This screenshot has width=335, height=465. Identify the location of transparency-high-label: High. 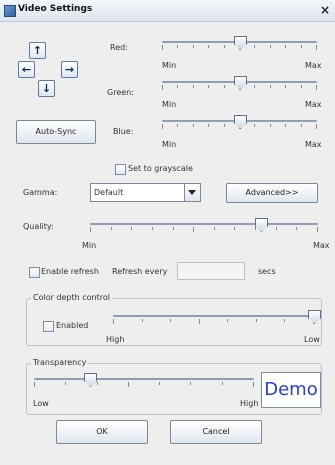
(249, 403).